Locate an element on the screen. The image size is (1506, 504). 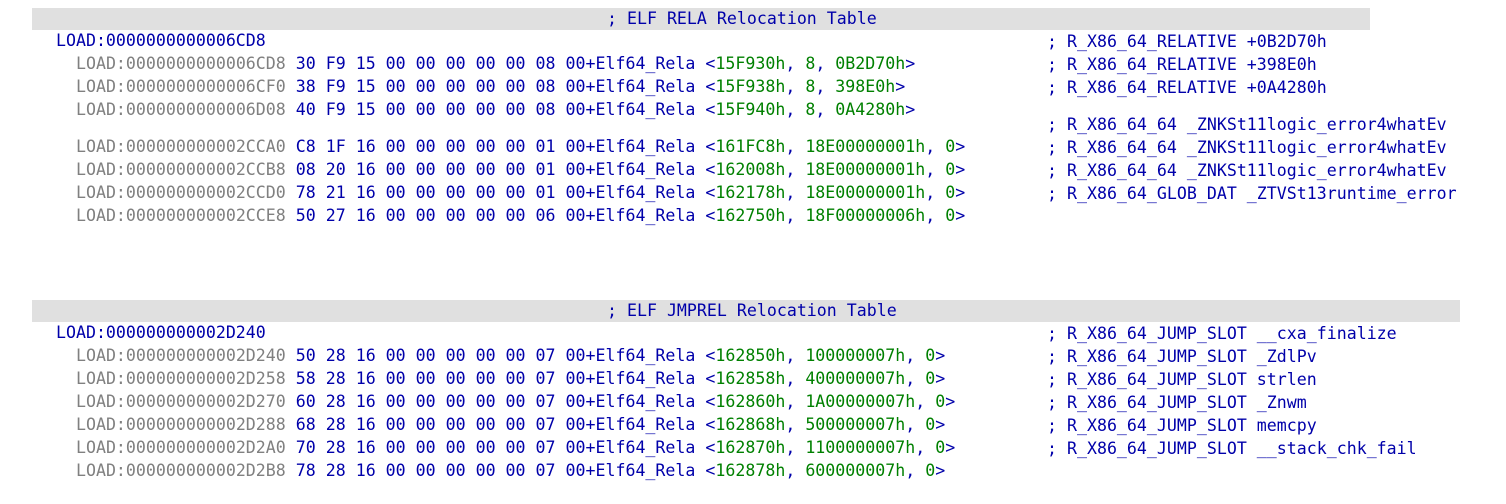
row-comment: ; R_X86_64_JUMP_SLOT __cxa_finalize is located at coordinates (1222, 333).